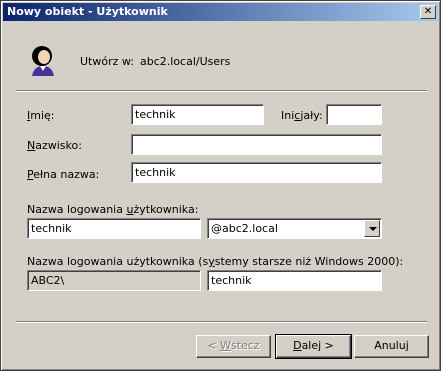 Image resolution: width=441 pixels, height=371 pixels. Describe the element at coordinates (185, 61) in the screenshot. I see `create-in-path: abc2.local/Users` at that location.